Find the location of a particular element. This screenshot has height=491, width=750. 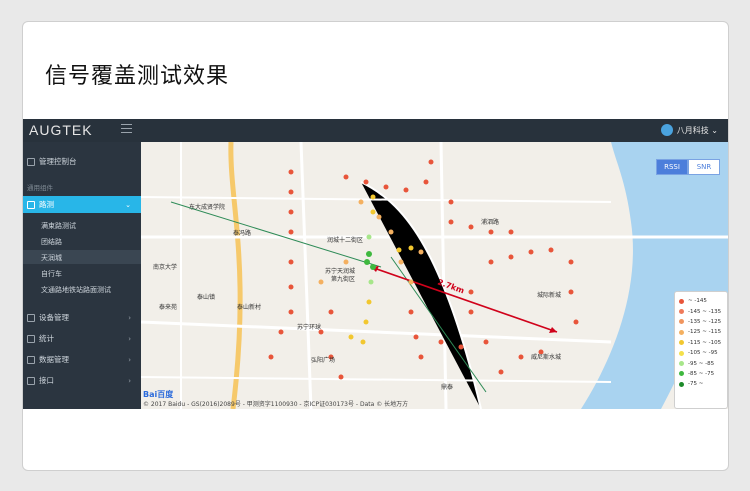

monitor-icon is located at coordinates (31, 204).